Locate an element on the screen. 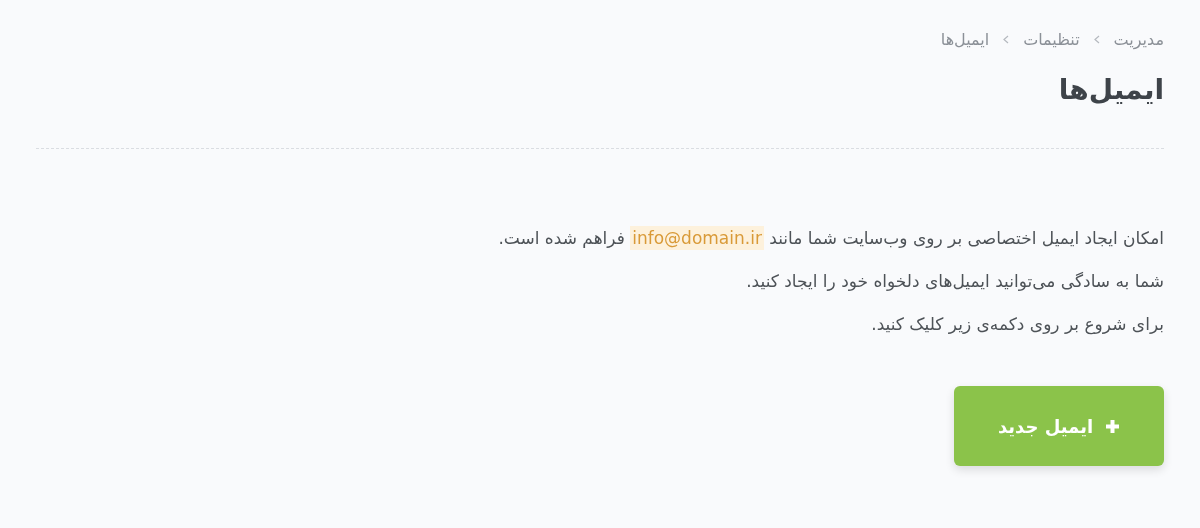 Image resolution: width=1200 pixels, height=528 pixels. email-highlight: info@domain.ir is located at coordinates (697, 238).